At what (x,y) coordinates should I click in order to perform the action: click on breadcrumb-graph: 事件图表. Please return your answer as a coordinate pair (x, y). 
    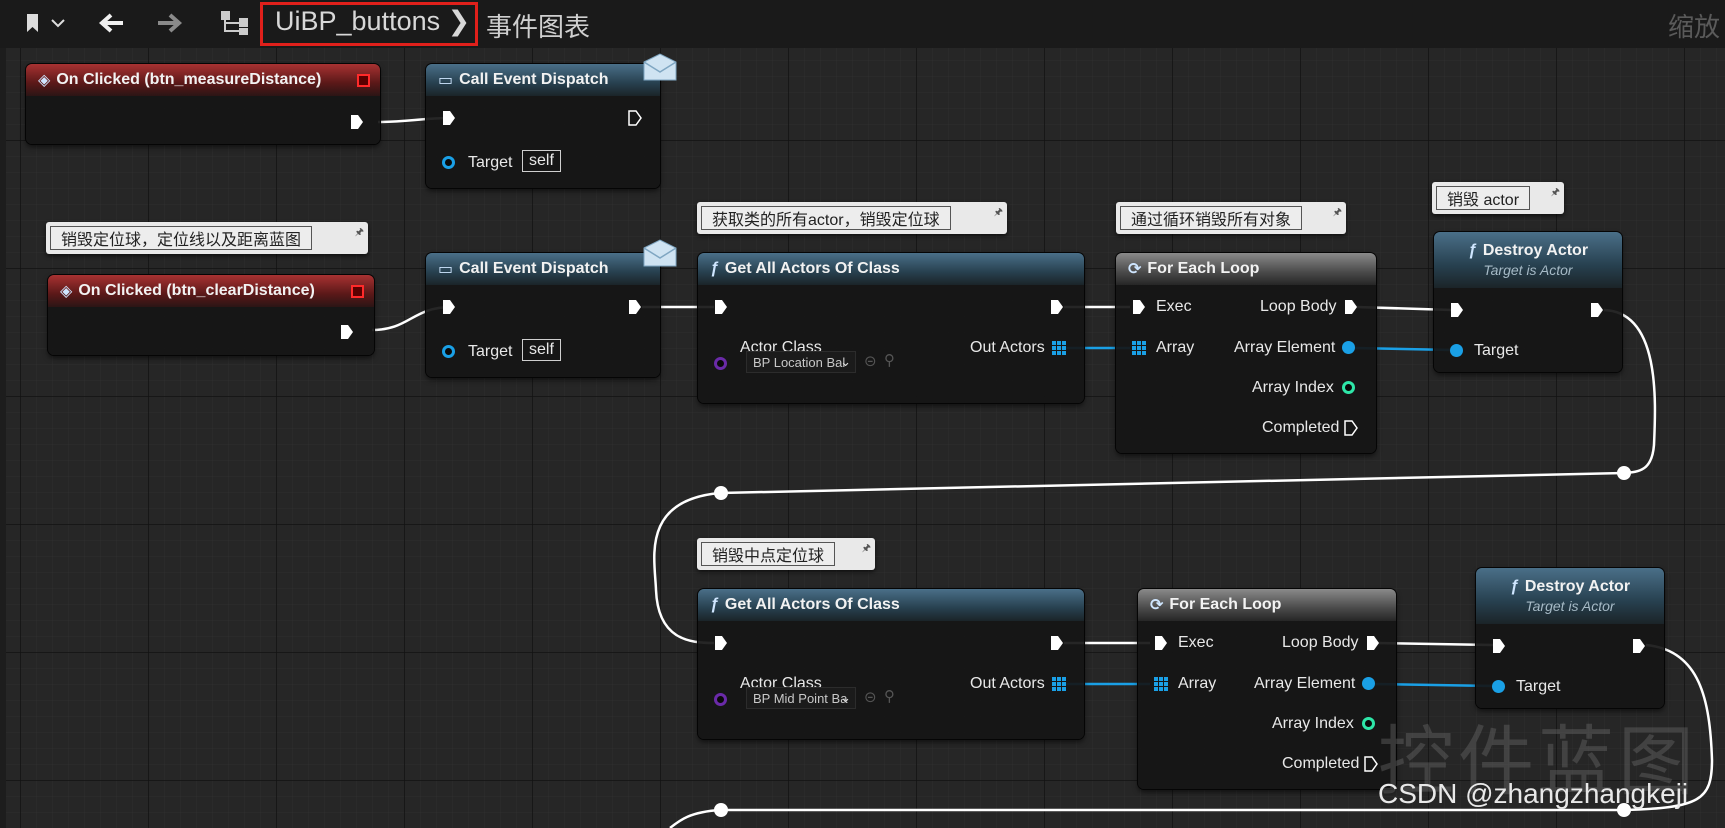
    Looking at the image, I should click on (538, 25).